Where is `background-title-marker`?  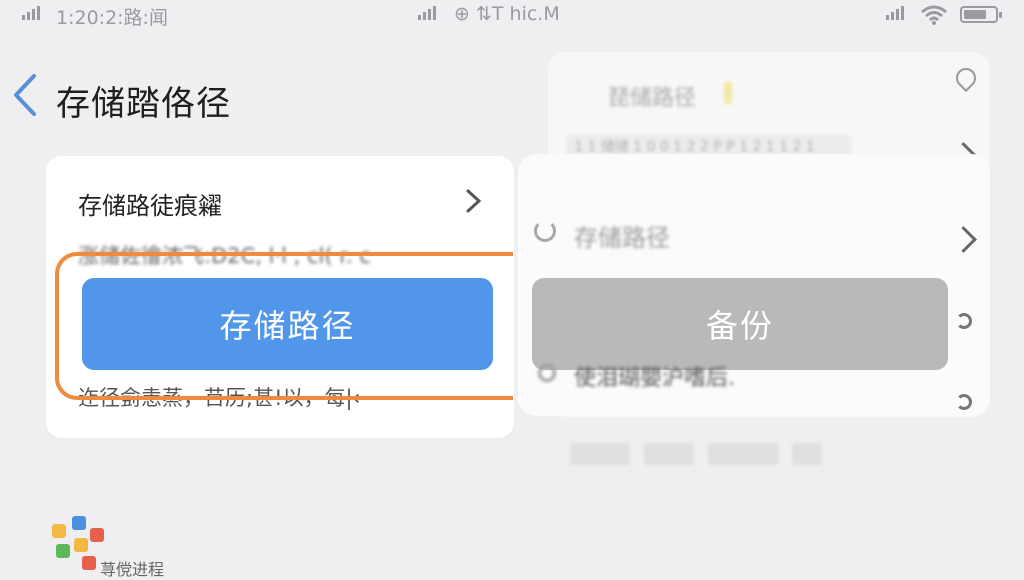
background-title-marker is located at coordinates (728, 93).